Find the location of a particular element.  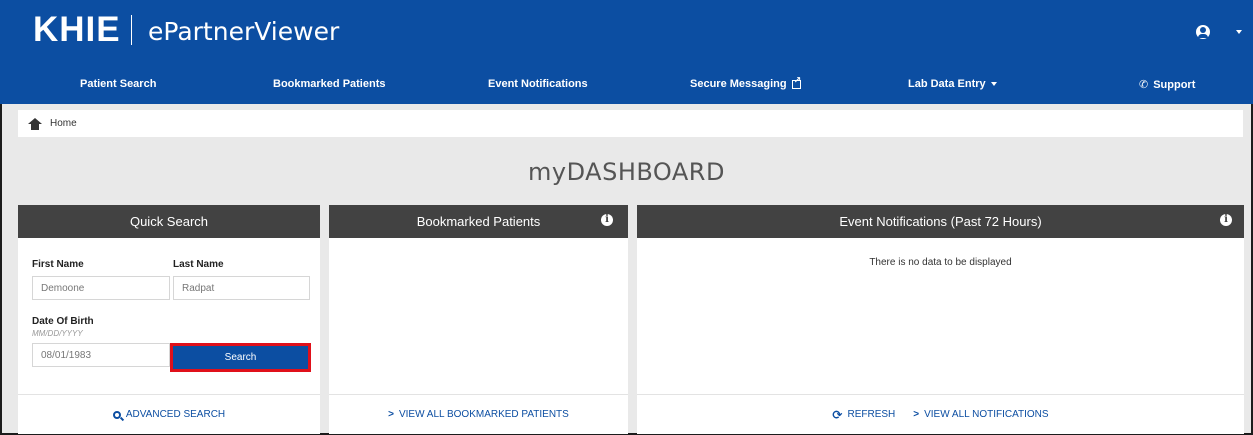

search-icon is located at coordinates (116, 414).